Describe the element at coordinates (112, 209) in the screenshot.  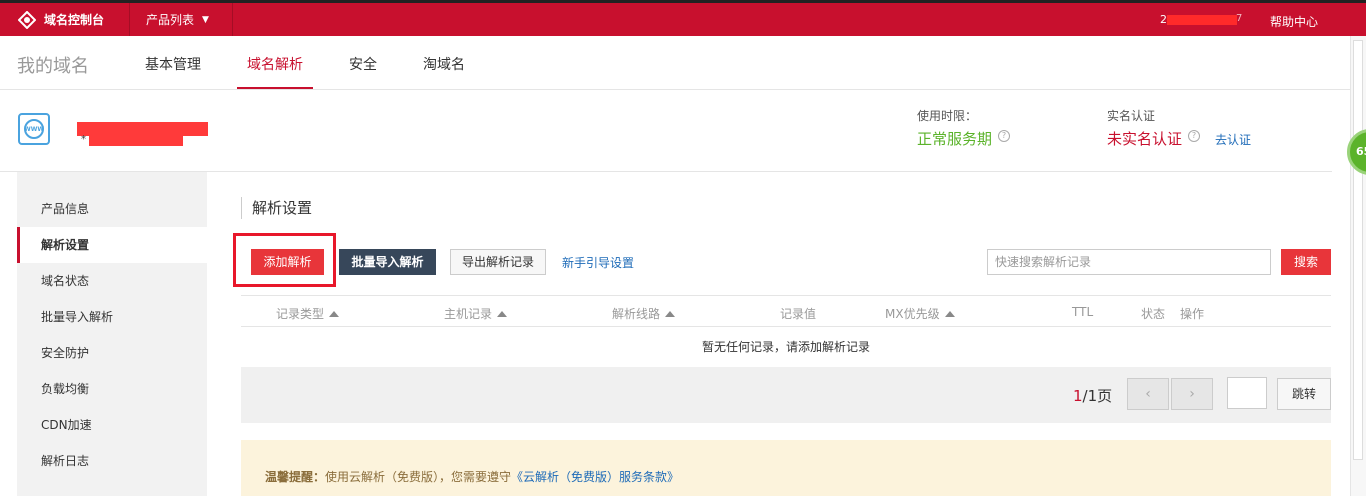
I see `sidebar-item-product-info: 产品信息` at that location.